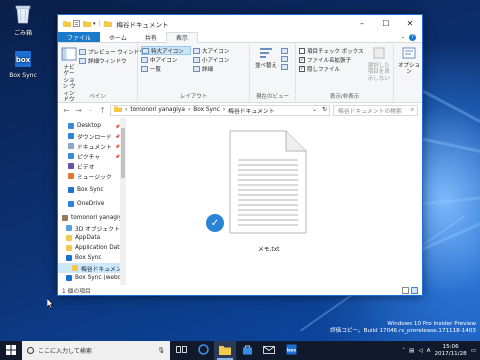  What do you see at coordinates (66, 110) in the screenshot?
I see `back-arrow-icon: ←` at bounding box center [66, 110].